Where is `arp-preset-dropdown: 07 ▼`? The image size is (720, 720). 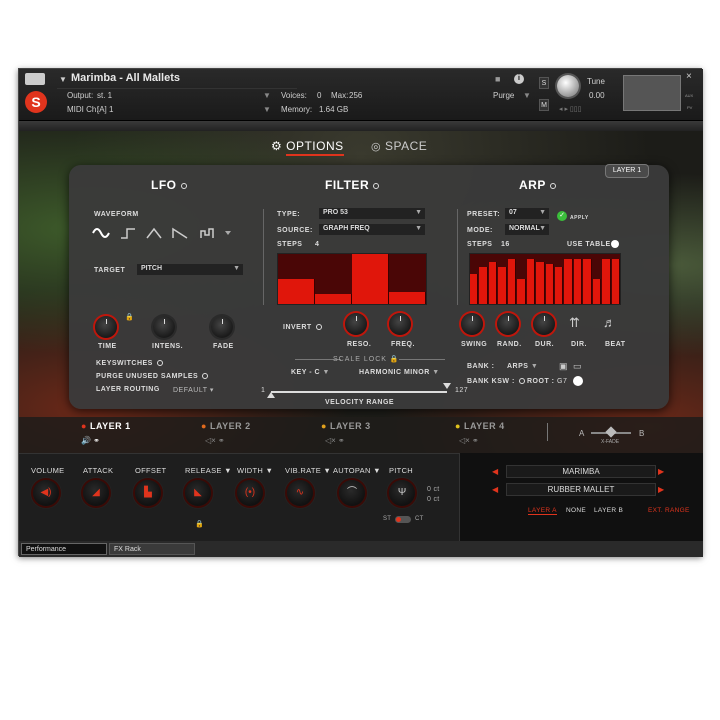
arp-preset-dropdown: 07 ▼ is located at coordinates (527, 213).